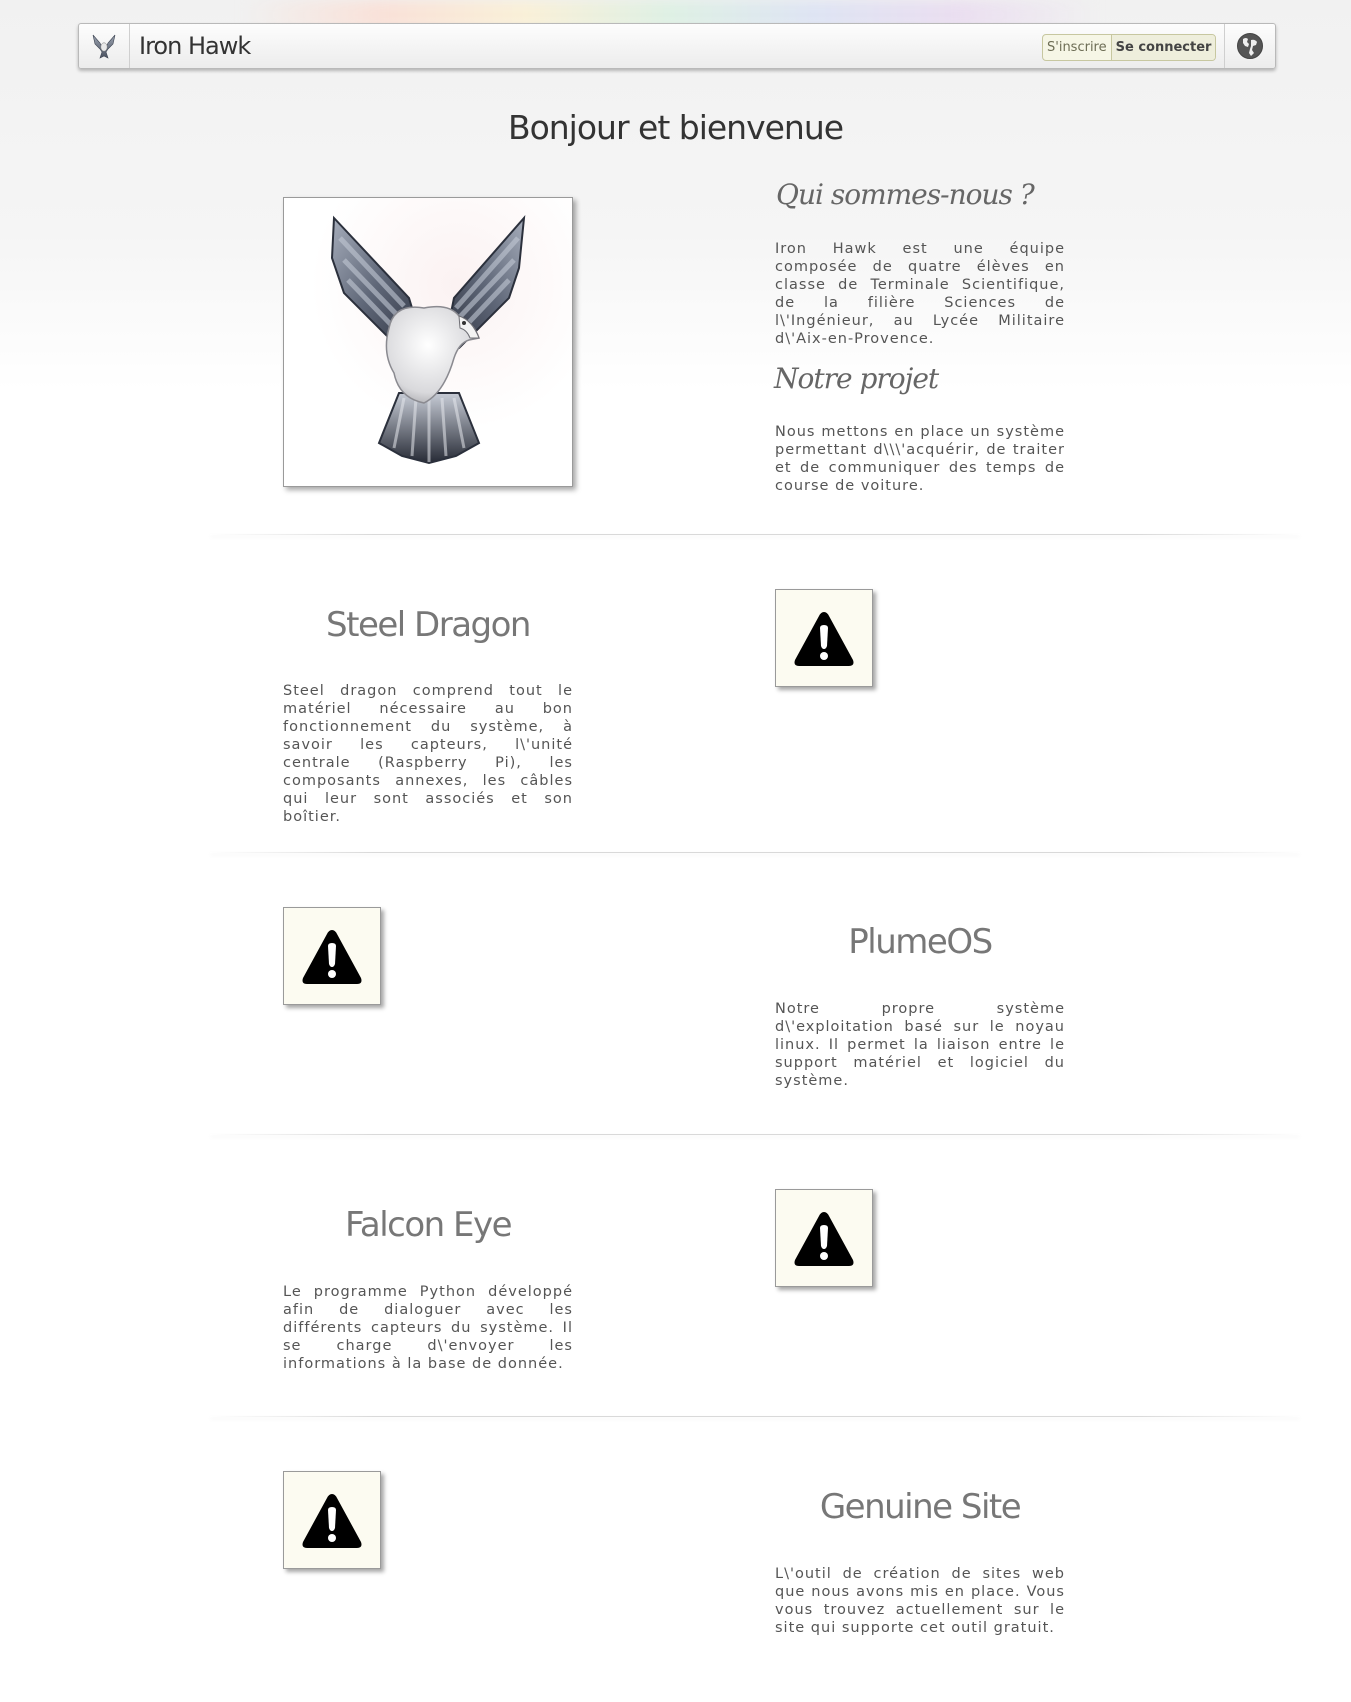 The height and width of the screenshot is (1702, 1351). I want to click on team-logo-image, so click(428, 342).